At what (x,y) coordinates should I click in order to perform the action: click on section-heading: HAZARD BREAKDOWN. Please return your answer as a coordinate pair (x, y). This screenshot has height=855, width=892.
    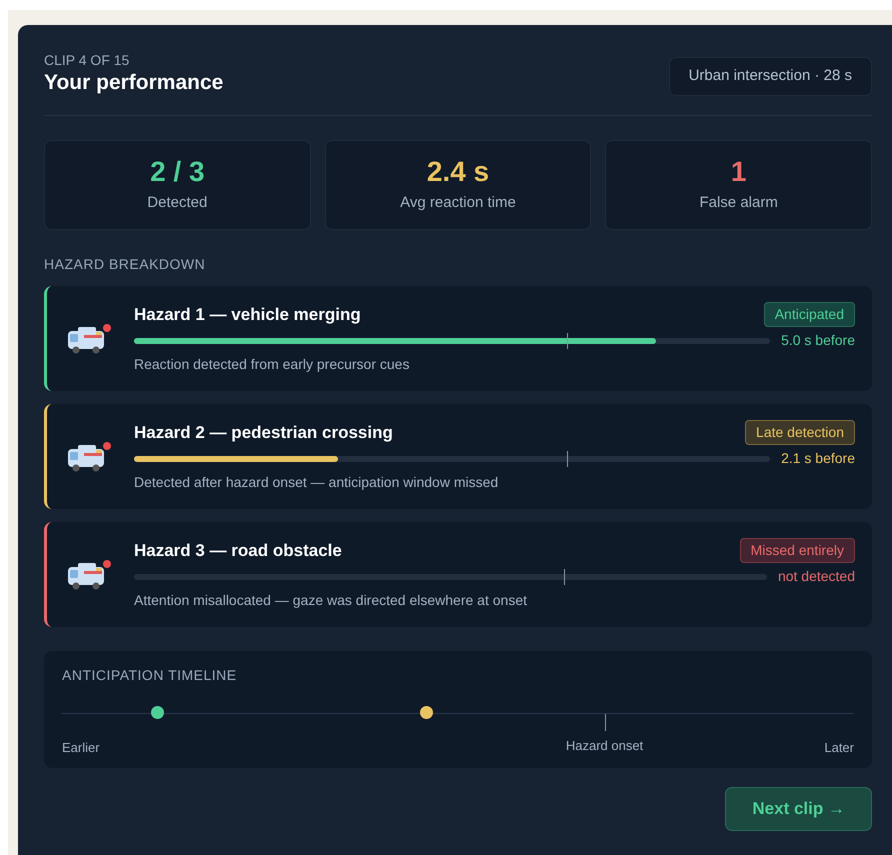
    Looking at the image, I should click on (125, 264).